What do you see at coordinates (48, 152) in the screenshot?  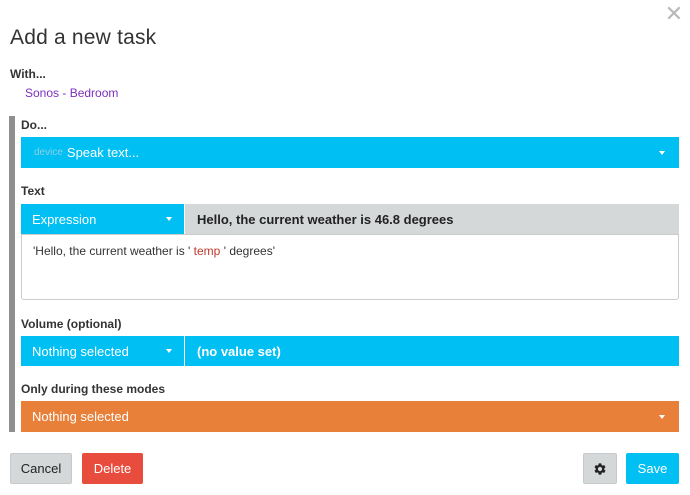 I see `action-prefix: device` at bounding box center [48, 152].